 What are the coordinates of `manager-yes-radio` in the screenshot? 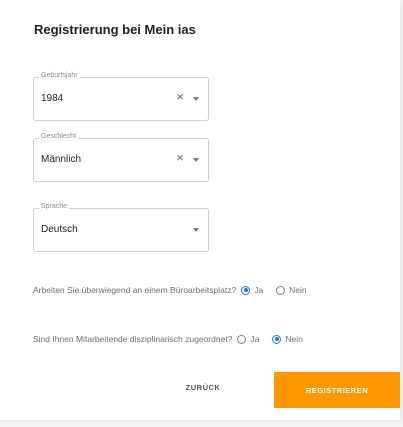 It's located at (242, 339).